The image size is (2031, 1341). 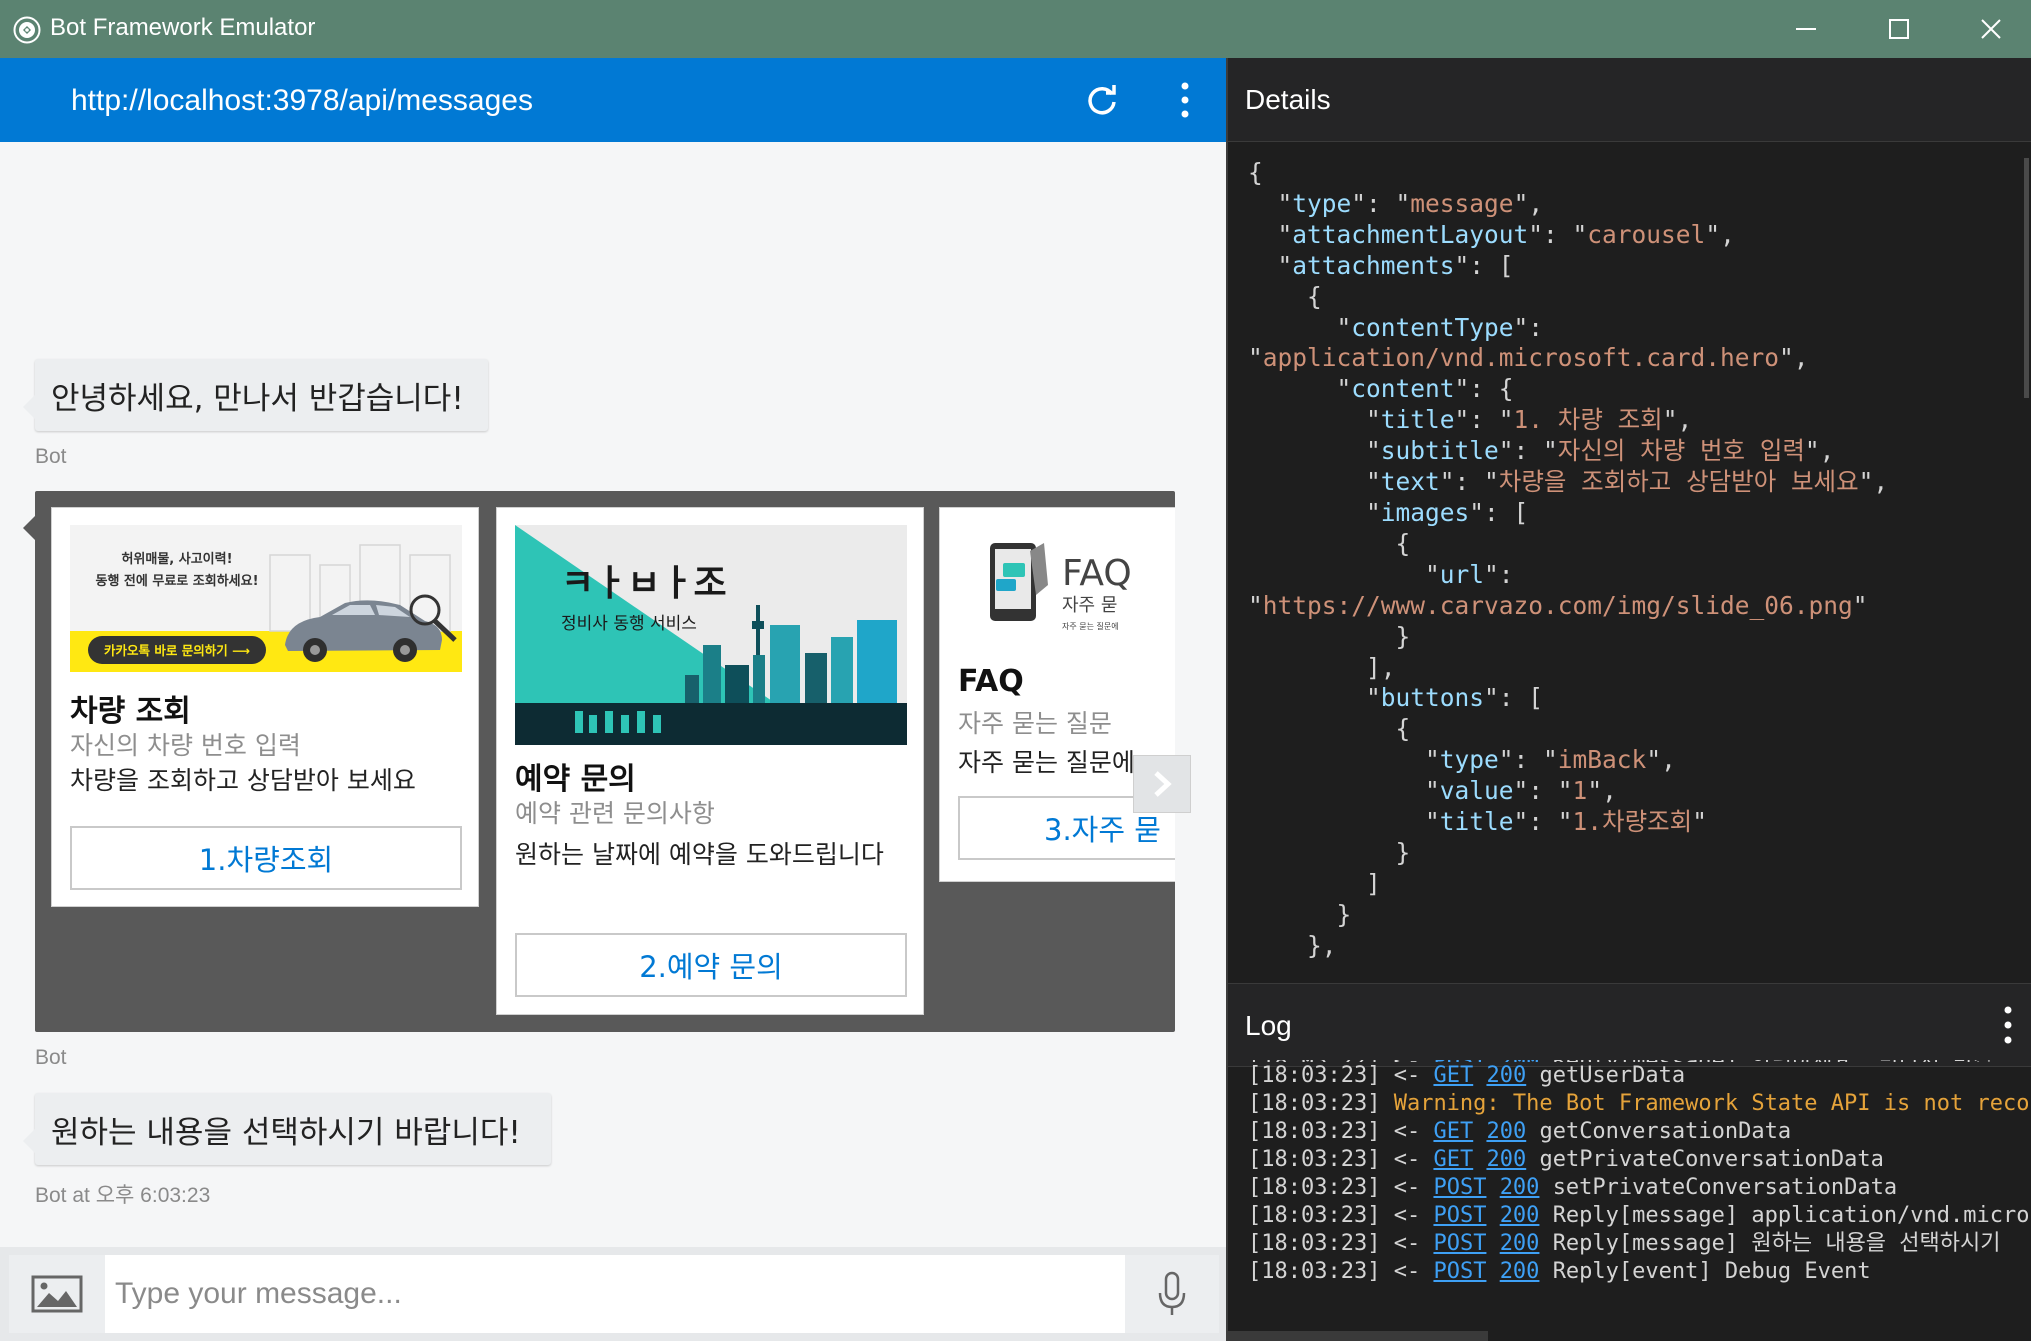 What do you see at coordinates (1629, 1025) in the screenshot?
I see `log-header: Log` at bounding box center [1629, 1025].